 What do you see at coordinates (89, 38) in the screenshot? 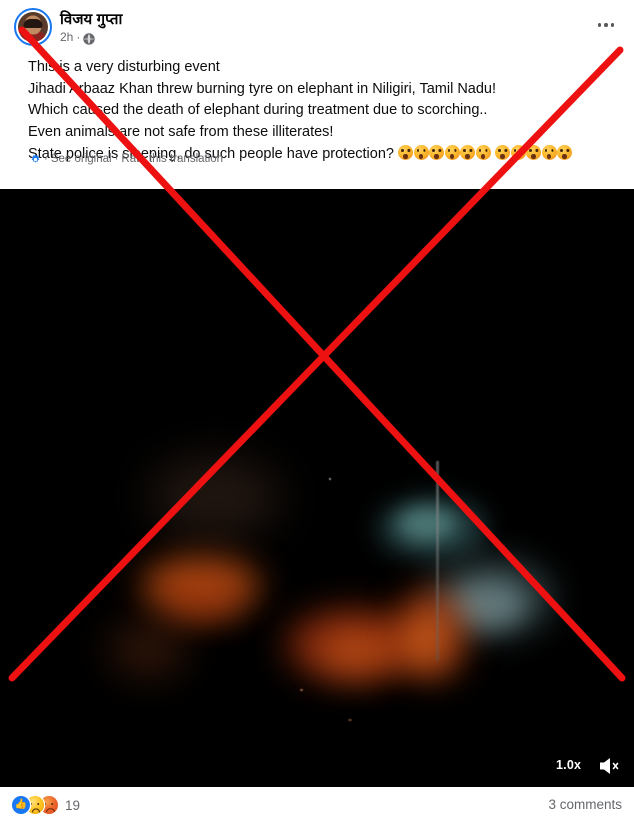
I see `globe-icon` at bounding box center [89, 38].